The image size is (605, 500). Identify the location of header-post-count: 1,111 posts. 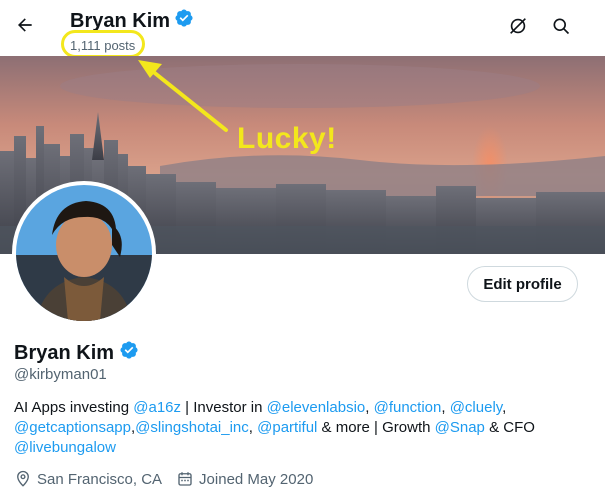
(103, 45).